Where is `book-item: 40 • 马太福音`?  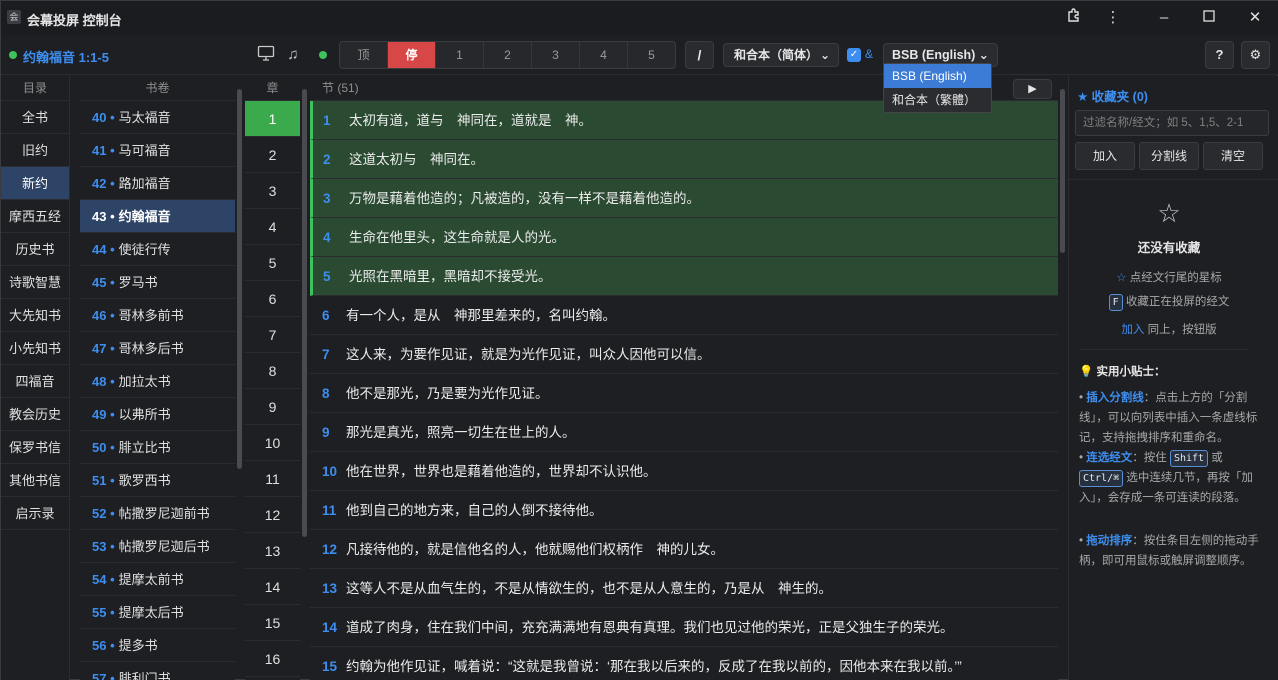 book-item: 40 • 马太福音 is located at coordinates (157, 117).